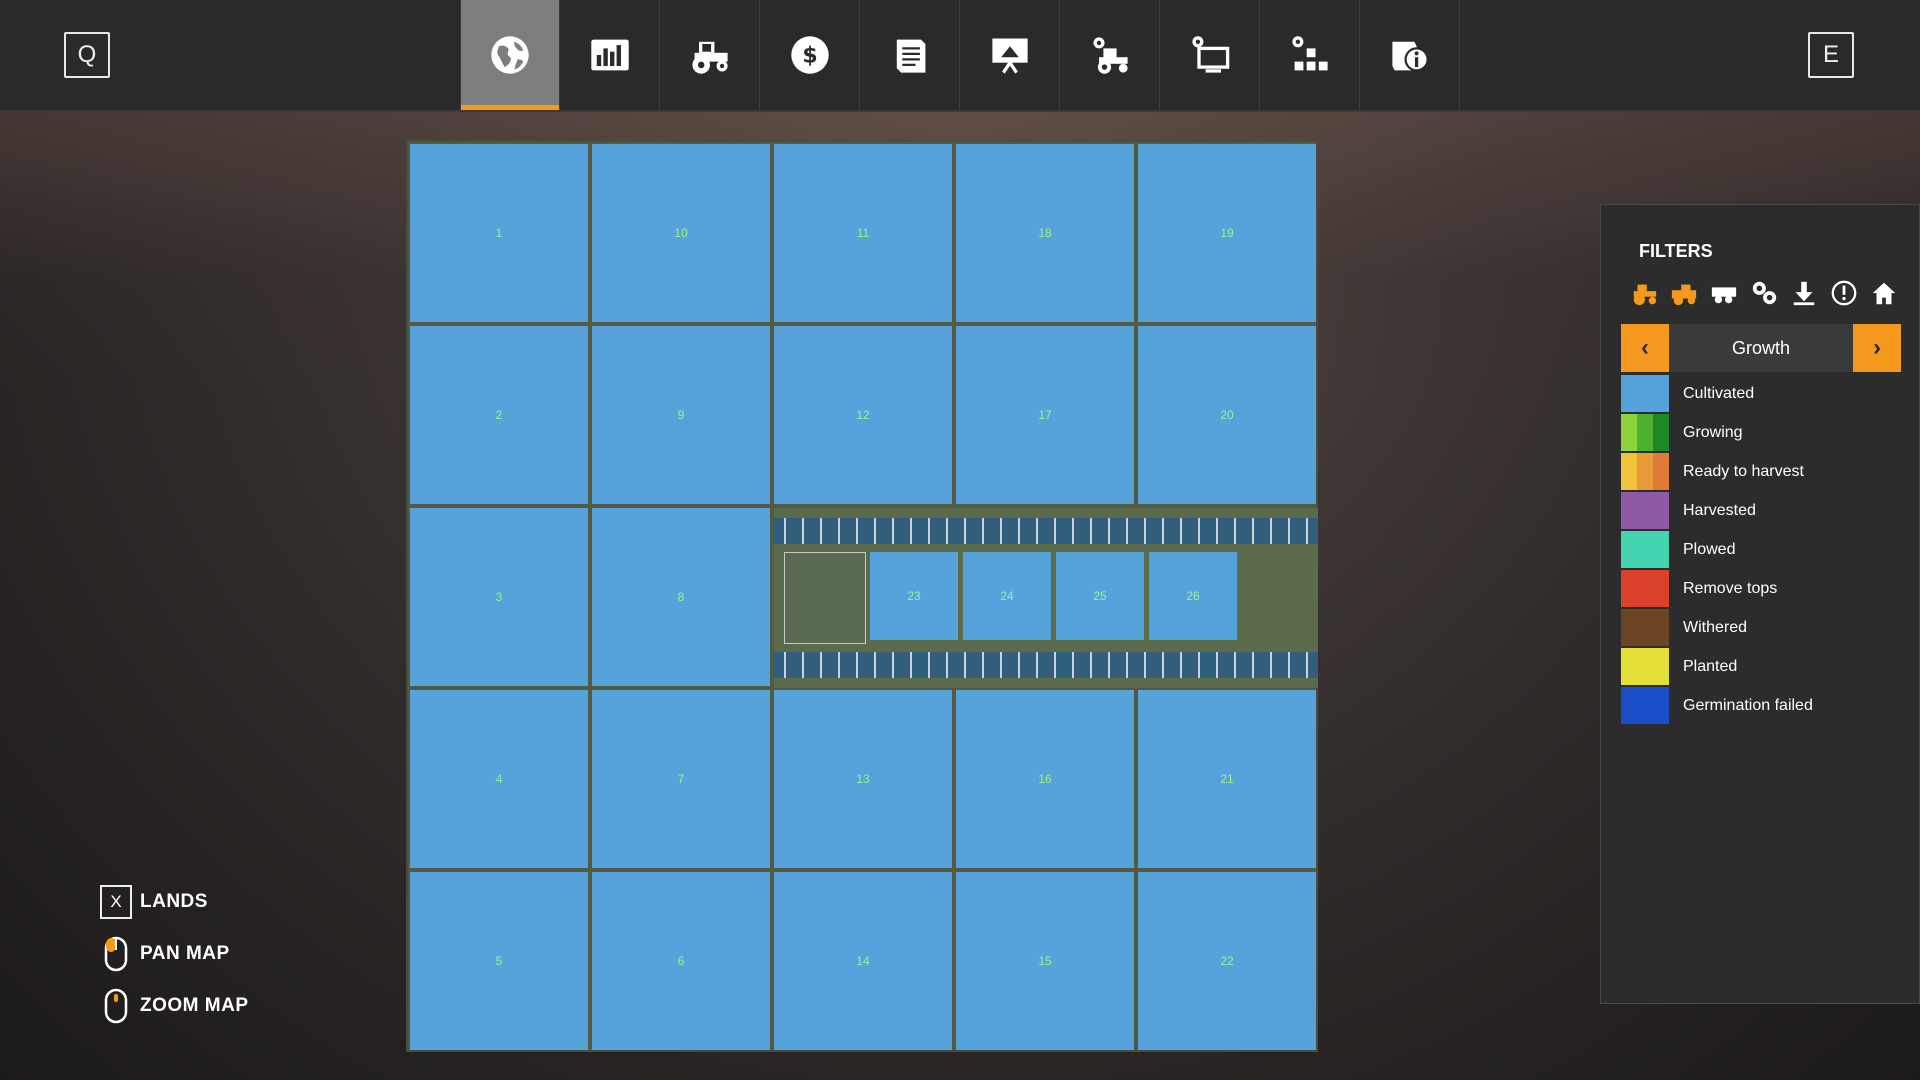  Describe the element at coordinates (1045, 779) in the screenshot. I see `map-field: 16` at that location.